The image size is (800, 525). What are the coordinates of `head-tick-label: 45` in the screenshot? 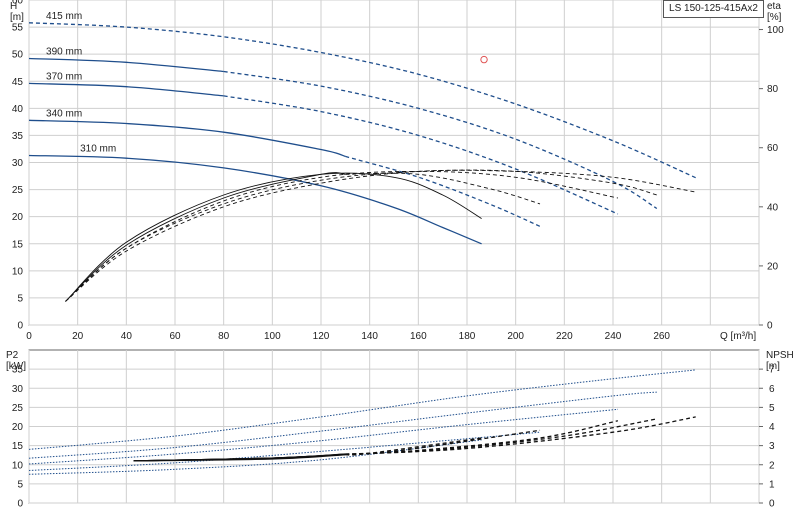 It's located at (18, 82).